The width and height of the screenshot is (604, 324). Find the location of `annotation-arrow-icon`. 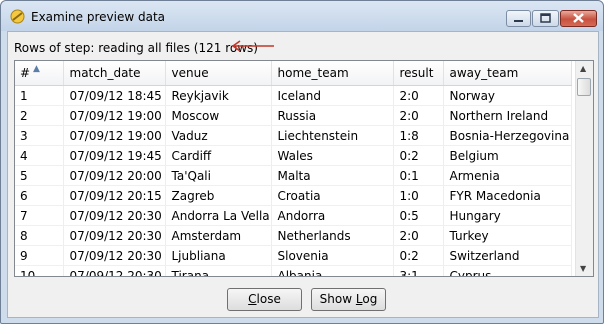

annotation-arrow-icon is located at coordinates (252, 46).